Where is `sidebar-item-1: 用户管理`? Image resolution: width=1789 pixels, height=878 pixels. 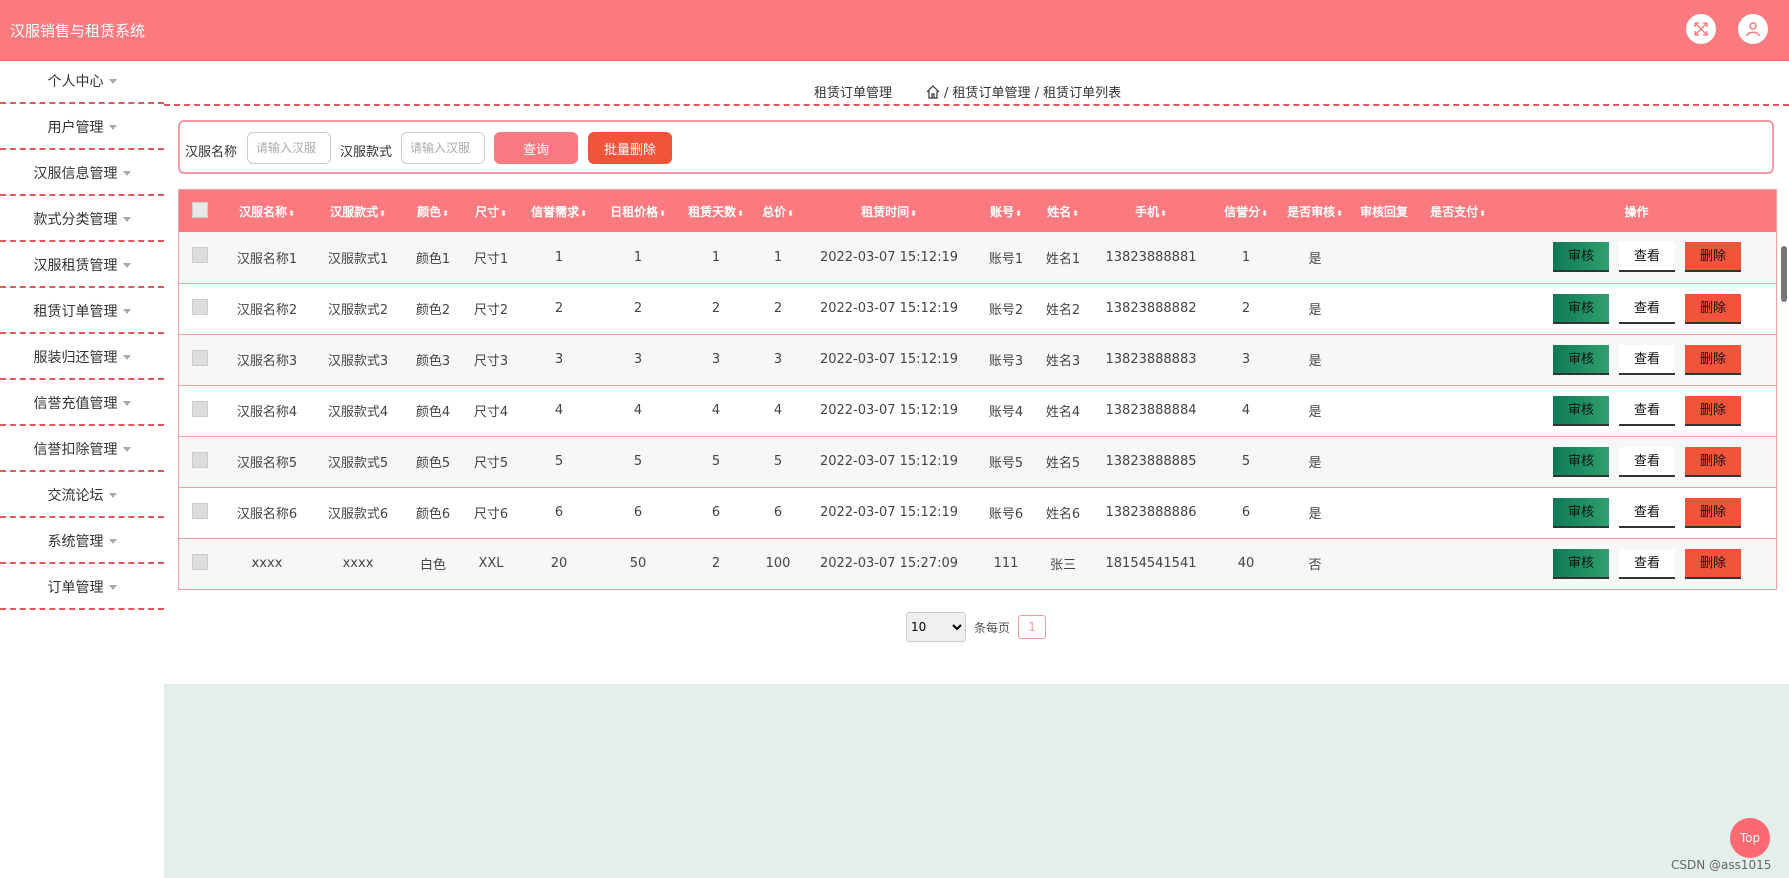 sidebar-item-1: 用户管理 is located at coordinates (82, 128).